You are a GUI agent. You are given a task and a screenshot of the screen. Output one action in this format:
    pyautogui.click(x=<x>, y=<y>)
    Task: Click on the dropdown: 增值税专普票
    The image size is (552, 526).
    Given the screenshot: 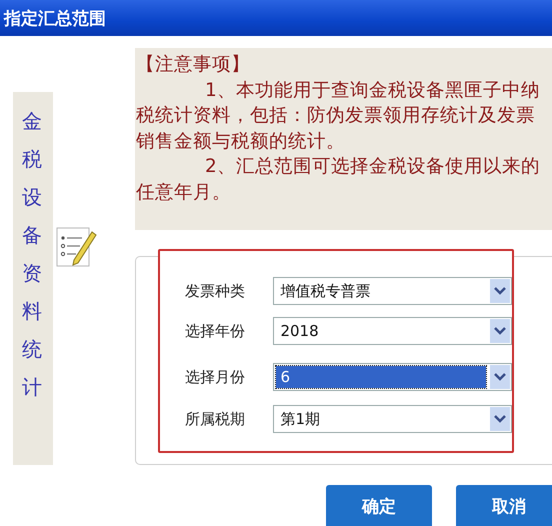 What is the action you would take?
    pyautogui.click(x=392, y=291)
    